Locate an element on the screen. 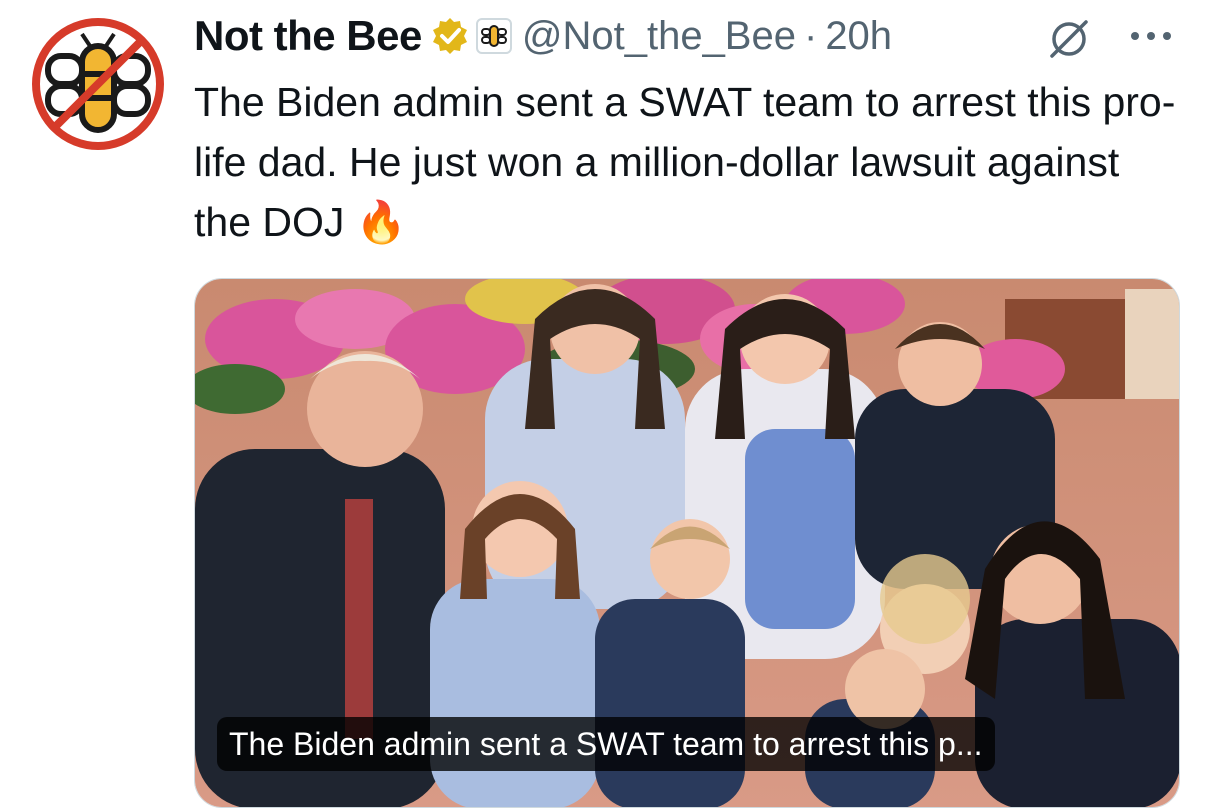 The width and height of the screenshot is (1206, 808). display-name: Not the Bee is located at coordinates (308, 36).